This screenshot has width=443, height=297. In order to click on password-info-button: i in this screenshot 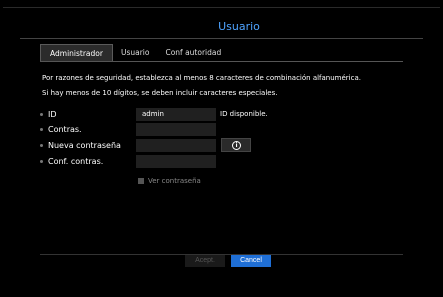, I will do `click(236, 145)`.